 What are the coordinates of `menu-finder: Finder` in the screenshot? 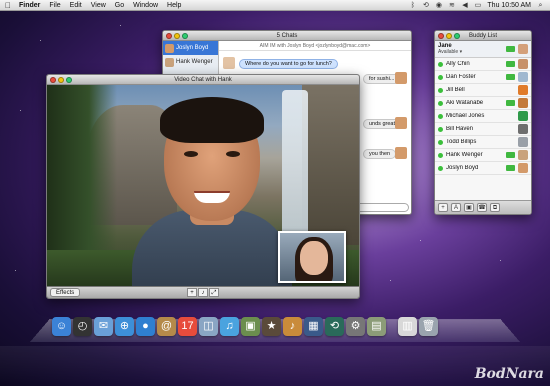 It's located at (29, 5).